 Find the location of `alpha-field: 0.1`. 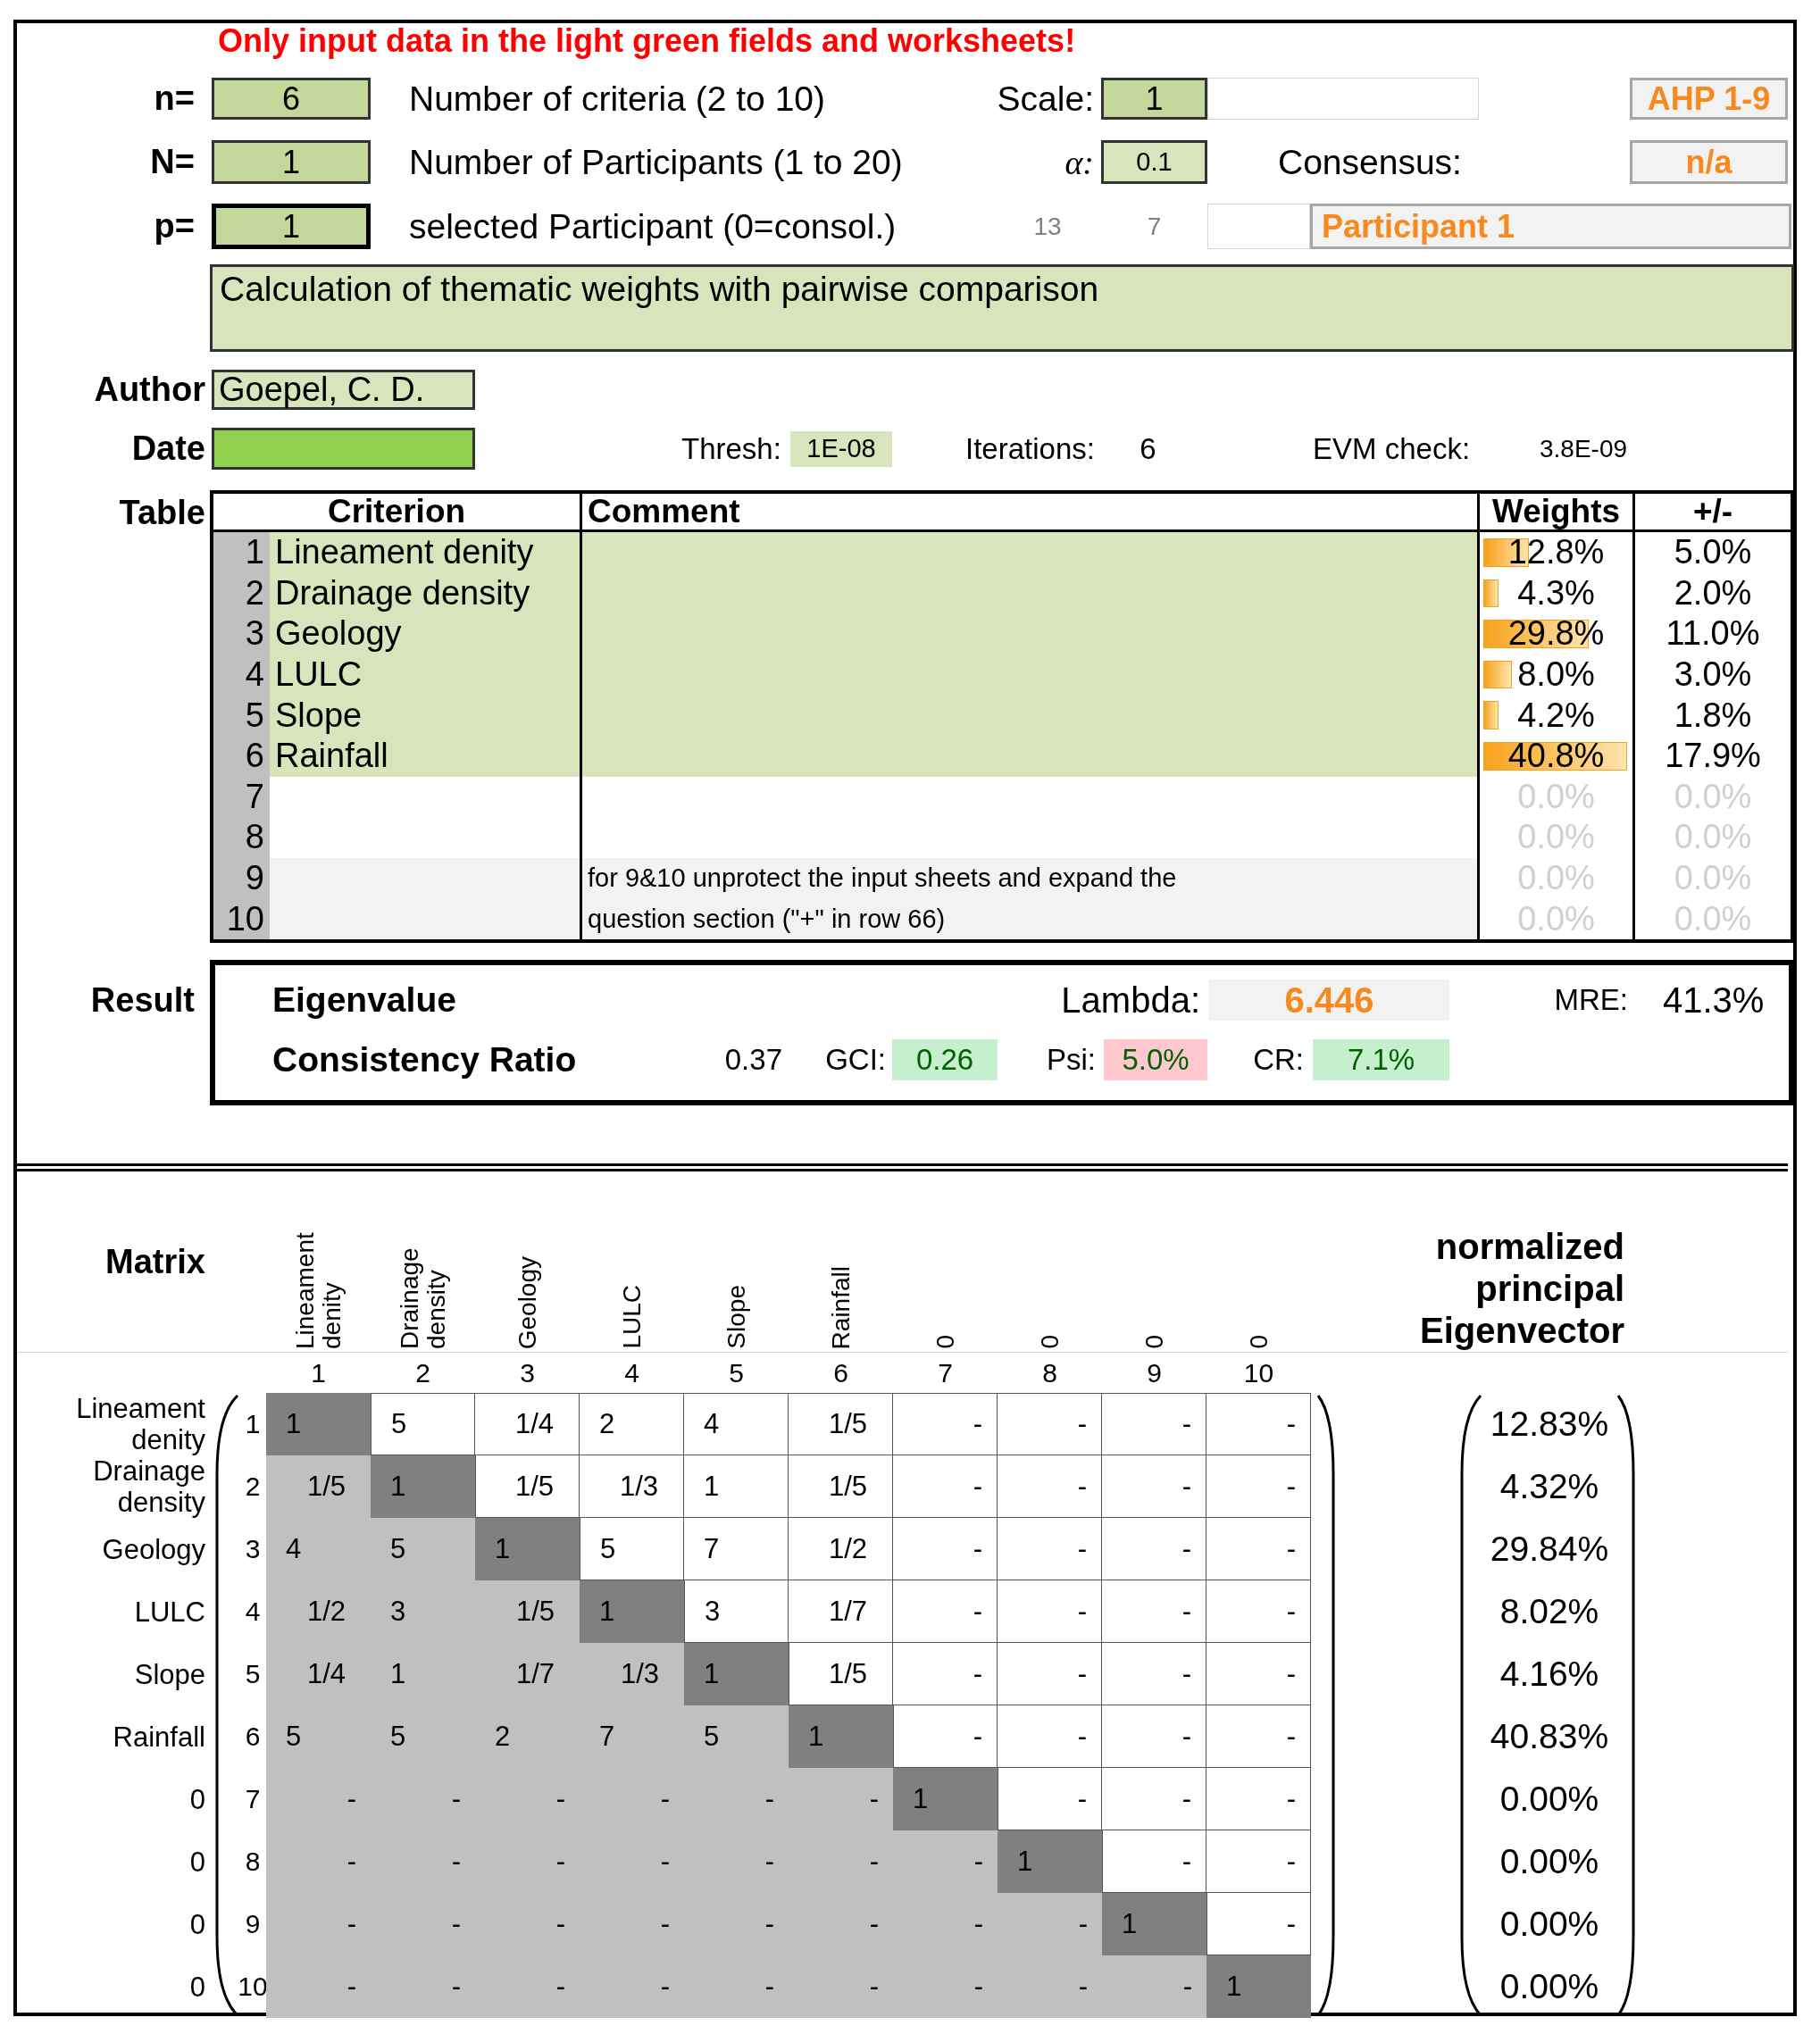

alpha-field: 0.1 is located at coordinates (1154, 162).